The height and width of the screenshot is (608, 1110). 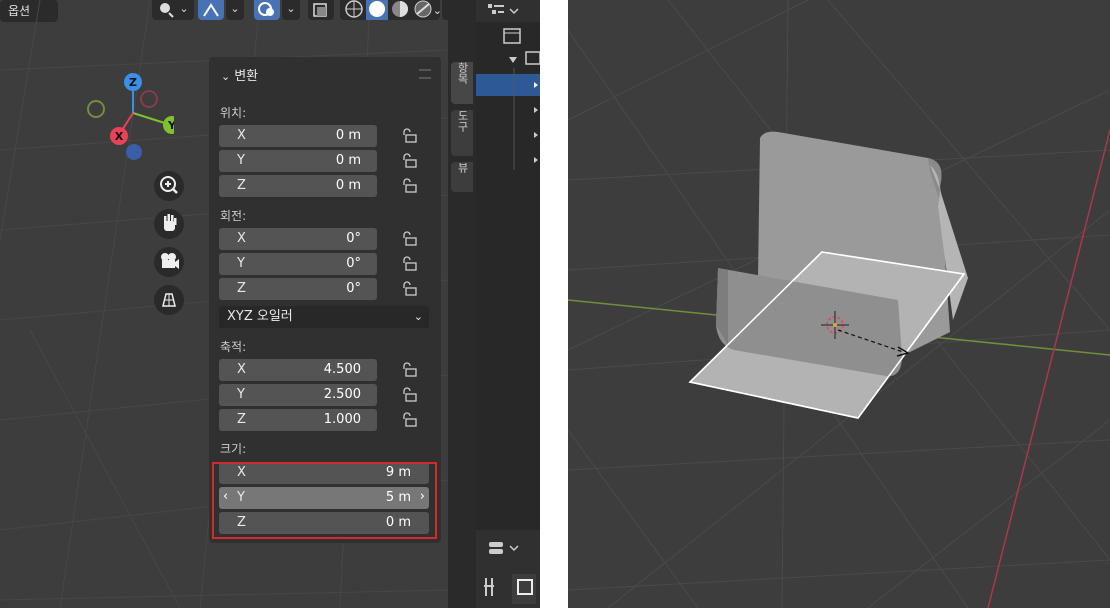 What do you see at coordinates (400, 9) in the screenshot?
I see `material-shading-icon` at bounding box center [400, 9].